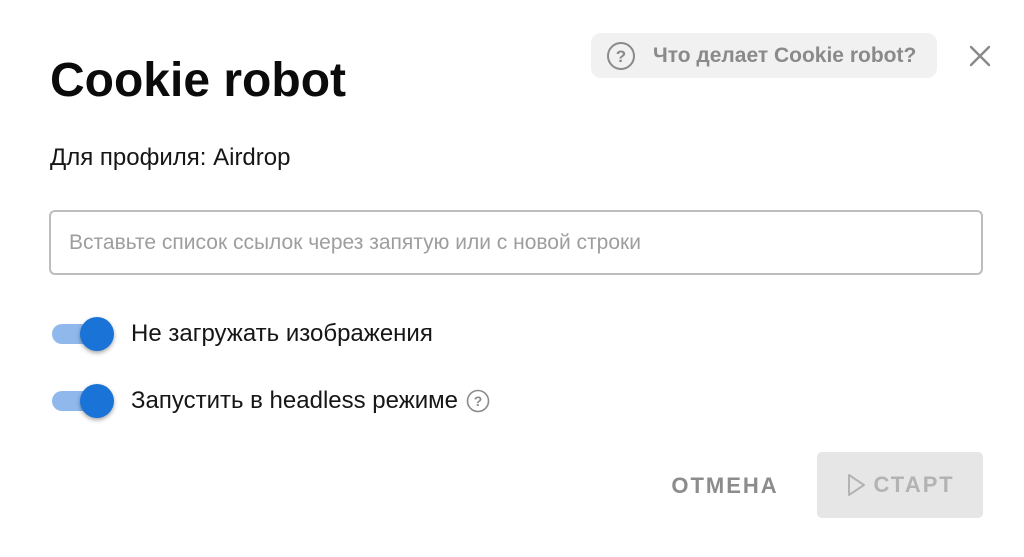 Image resolution: width=1024 pixels, height=557 pixels. What do you see at coordinates (516, 242) in the screenshot?
I see `links-input` at bounding box center [516, 242].